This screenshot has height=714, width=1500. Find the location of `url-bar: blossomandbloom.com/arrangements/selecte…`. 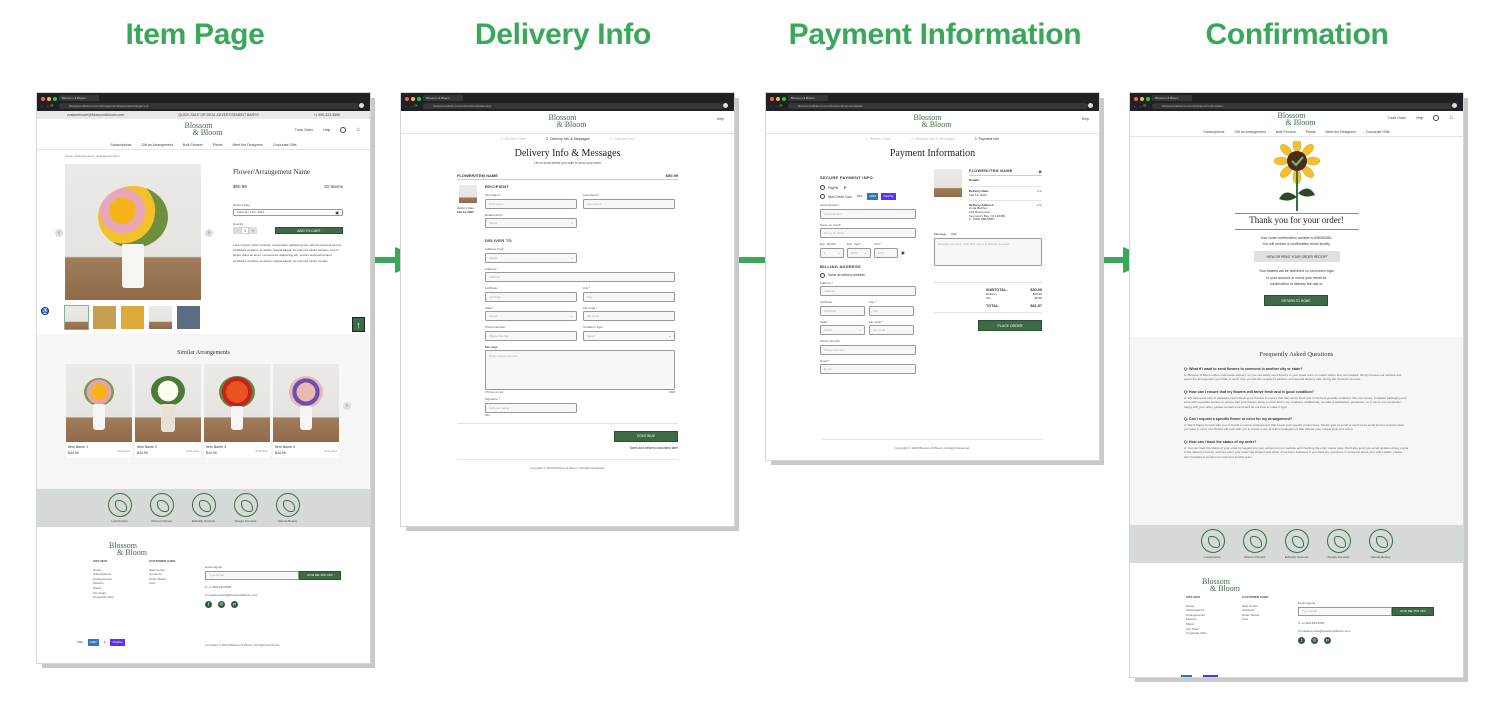

url-bar: blossomandbloom.com/arrangements/selecte… is located at coordinates (209, 106).